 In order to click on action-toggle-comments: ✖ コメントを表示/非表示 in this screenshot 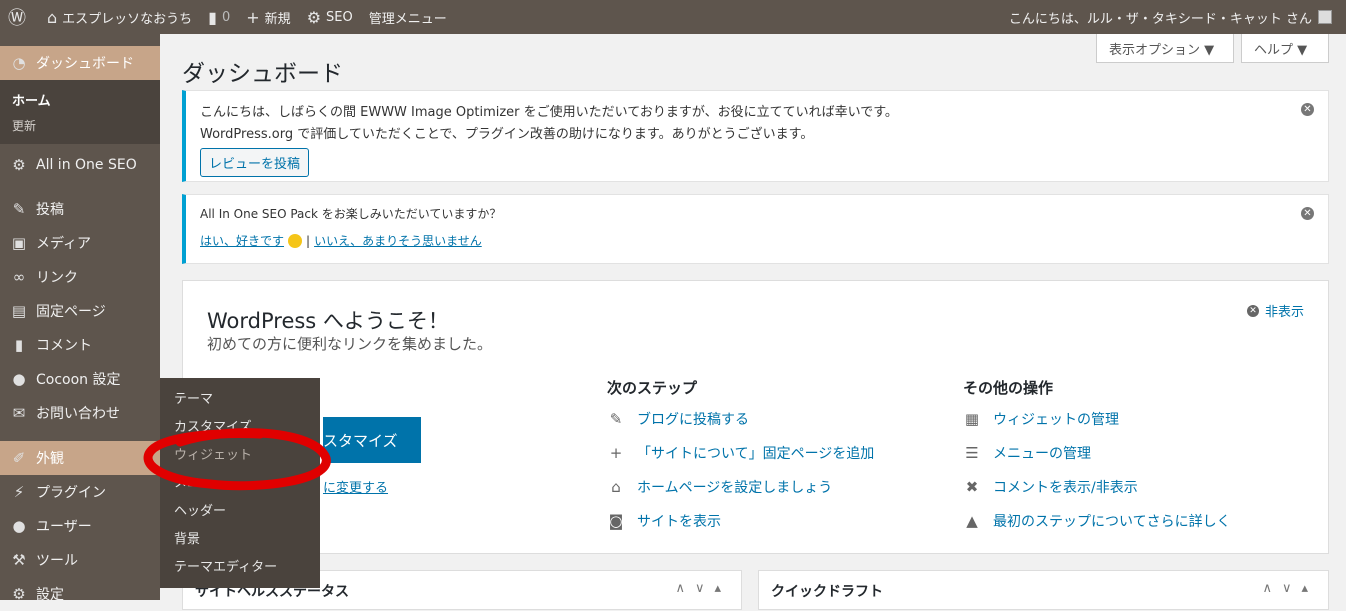, I will do `click(1050, 487)`.